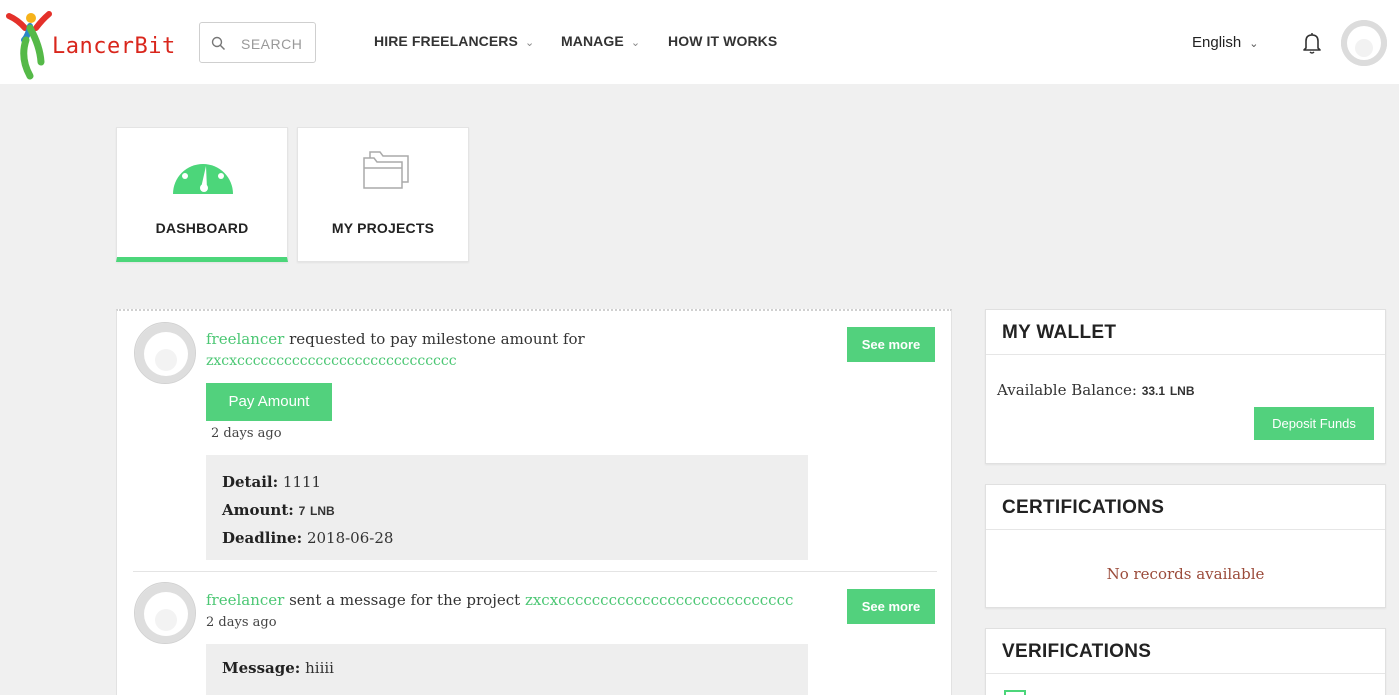 This screenshot has height=695, width=1399. I want to click on balance-unit: LNB, so click(1182, 391).